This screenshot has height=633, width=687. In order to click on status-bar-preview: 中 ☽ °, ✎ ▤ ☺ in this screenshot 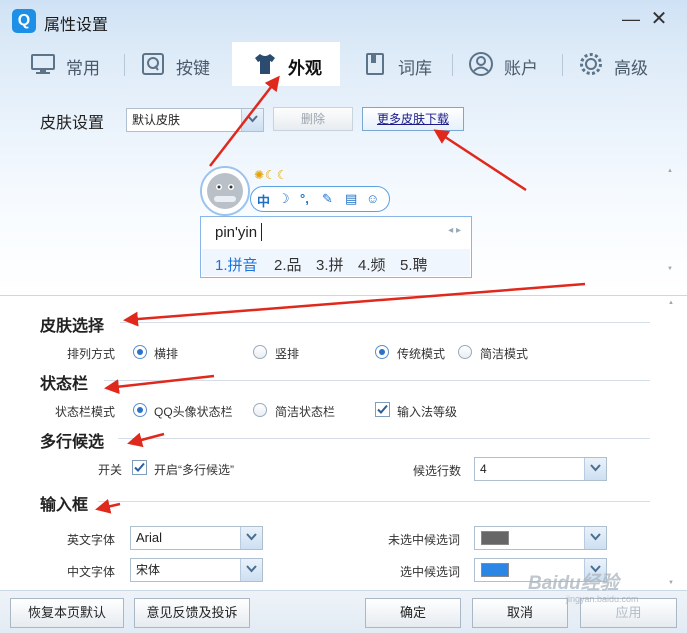, I will do `click(320, 199)`.